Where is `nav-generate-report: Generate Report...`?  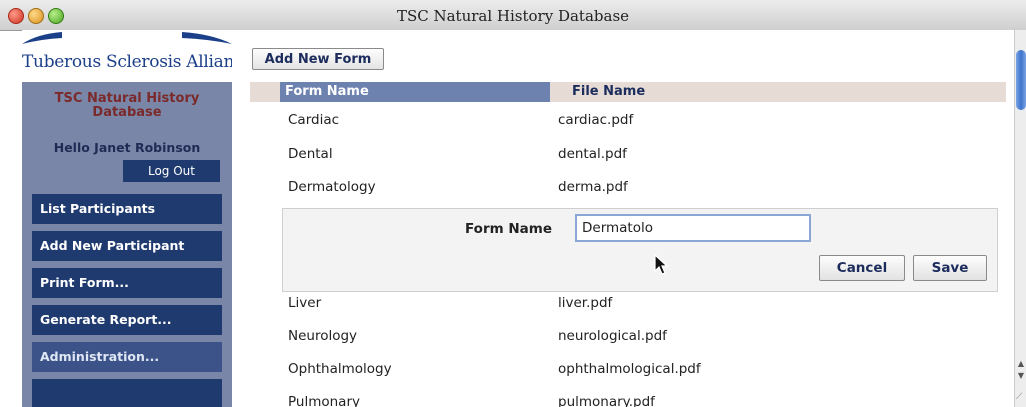
nav-generate-report: Generate Report... is located at coordinates (127, 320).